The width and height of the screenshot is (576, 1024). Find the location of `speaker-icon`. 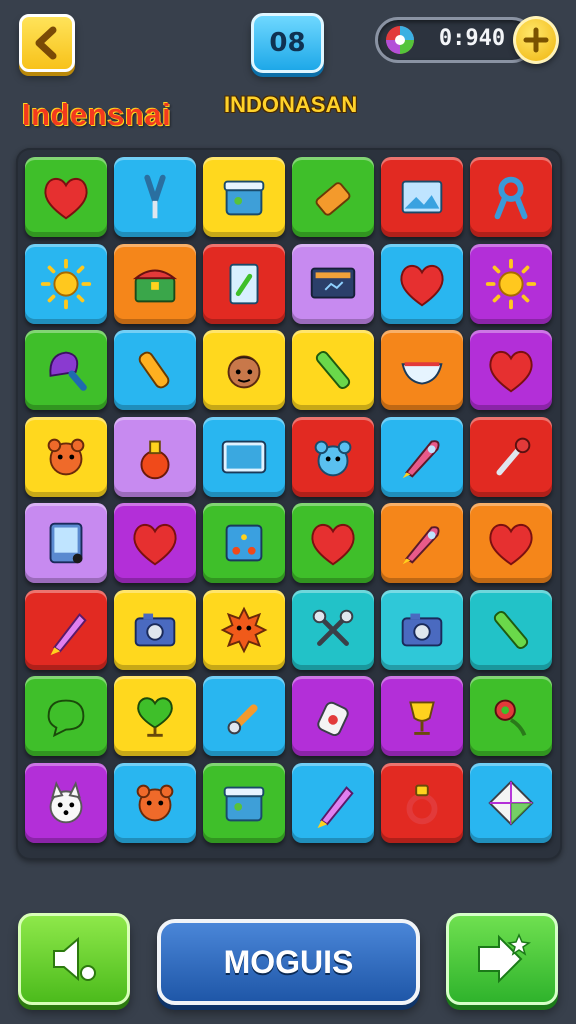

speaker-icon is located at coordinates (74, 959).